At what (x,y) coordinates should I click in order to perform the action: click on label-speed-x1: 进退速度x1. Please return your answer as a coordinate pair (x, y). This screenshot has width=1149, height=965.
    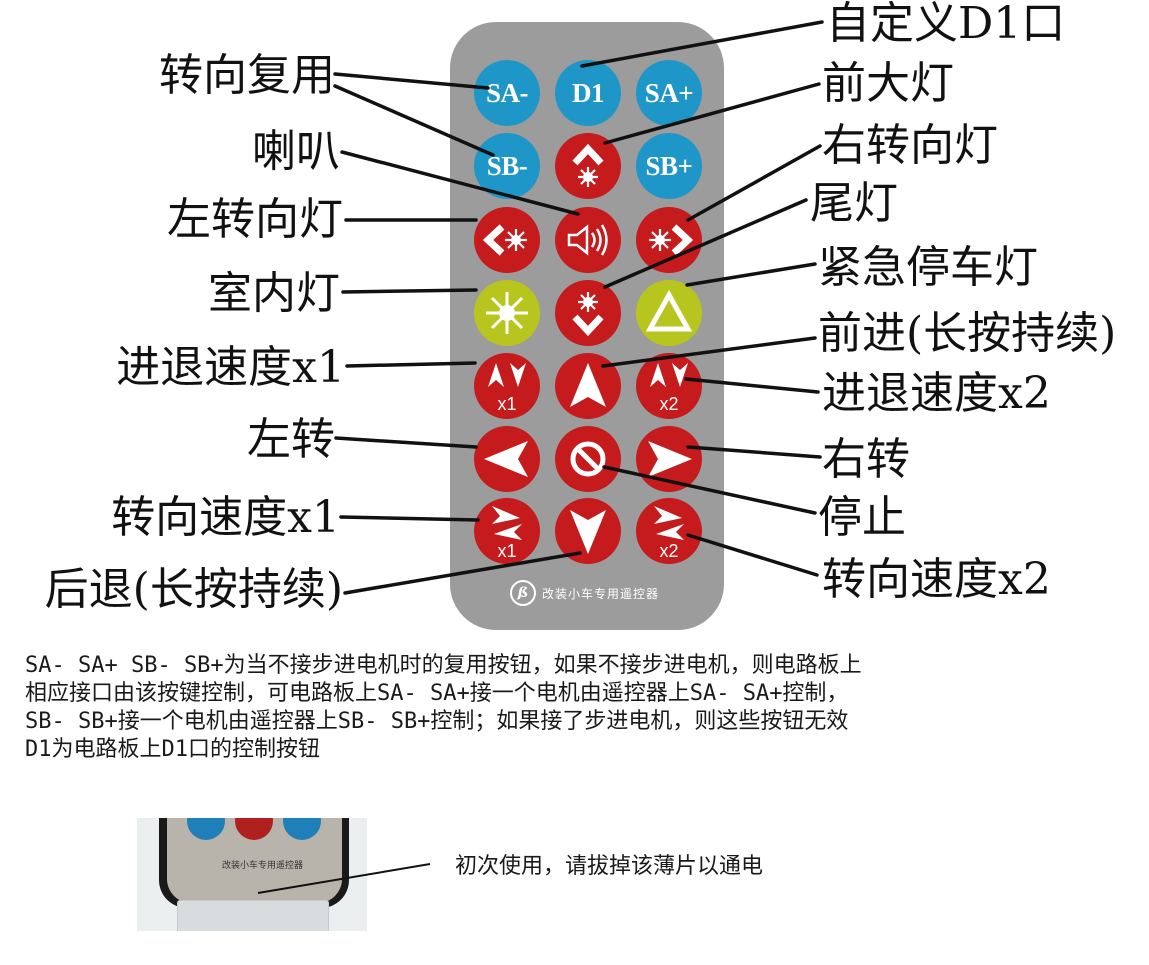
    Looking at the image, I should click on (230, 367).